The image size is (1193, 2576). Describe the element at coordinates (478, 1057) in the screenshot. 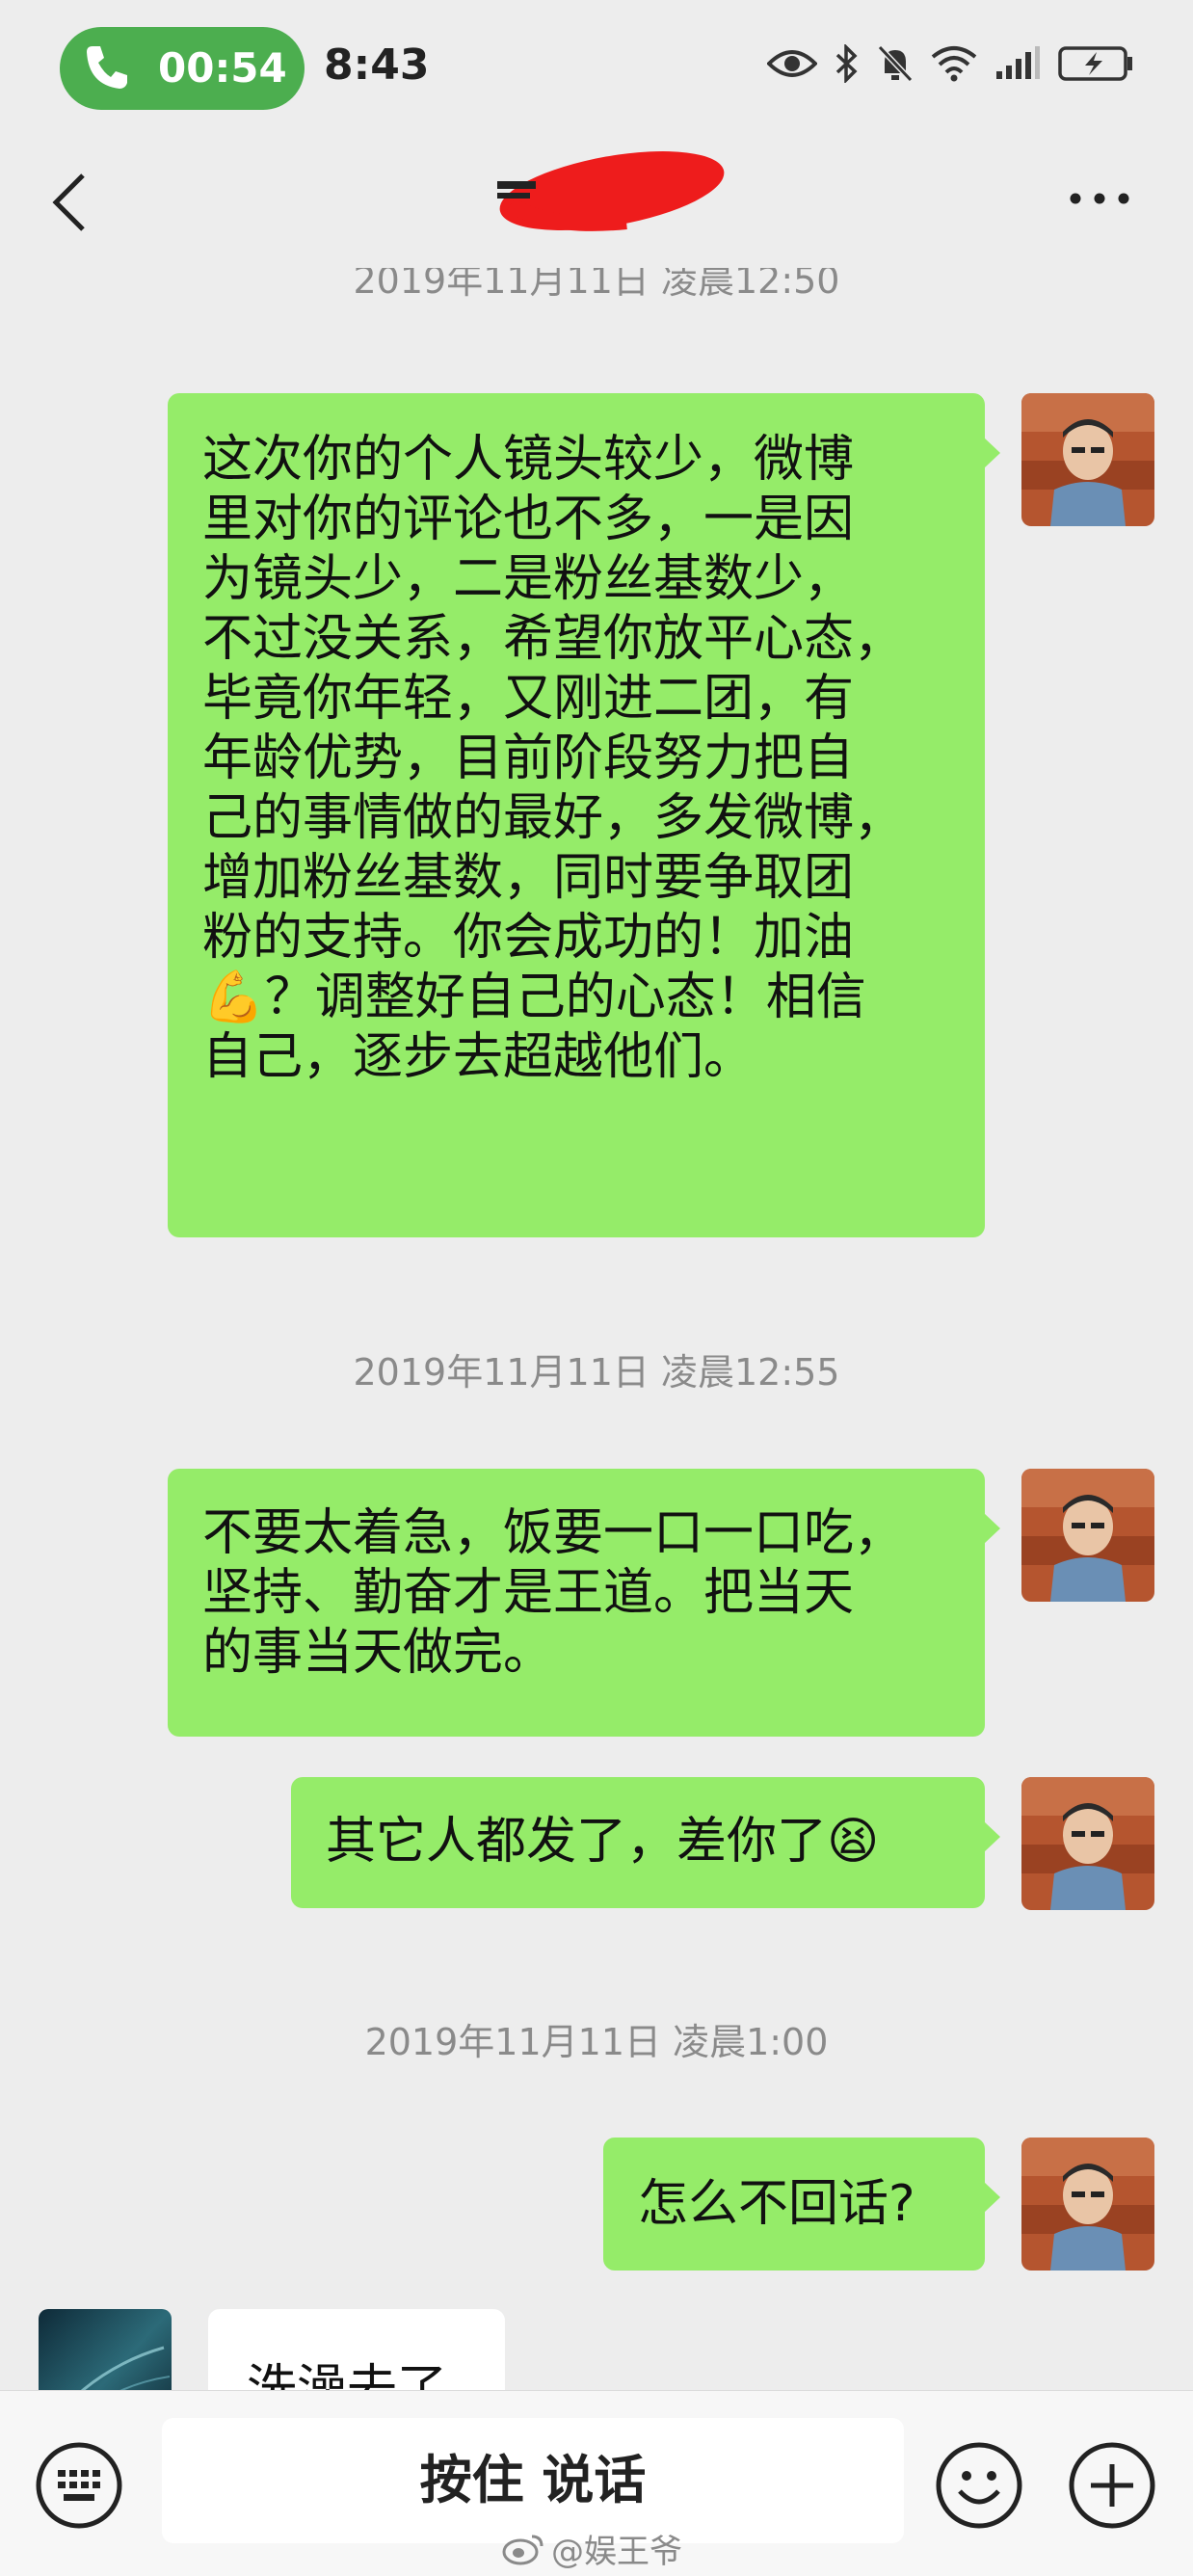

I see `message-line: 自己，逐步去超越他们。` at that location.